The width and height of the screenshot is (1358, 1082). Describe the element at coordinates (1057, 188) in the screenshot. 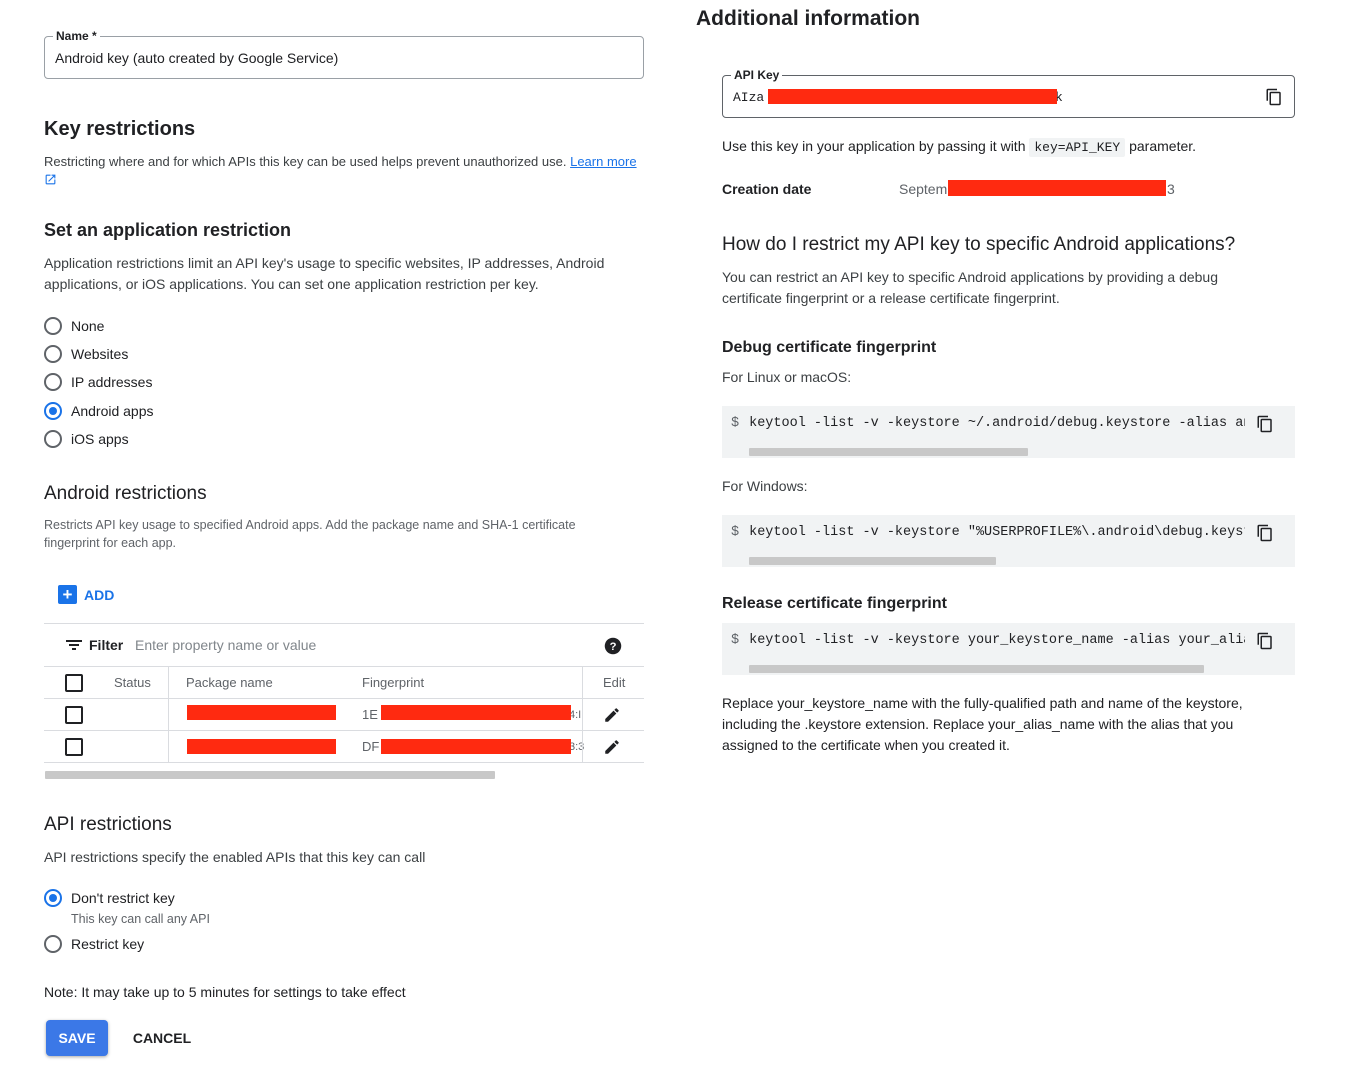

I see `redacted-creation-date` at that location.